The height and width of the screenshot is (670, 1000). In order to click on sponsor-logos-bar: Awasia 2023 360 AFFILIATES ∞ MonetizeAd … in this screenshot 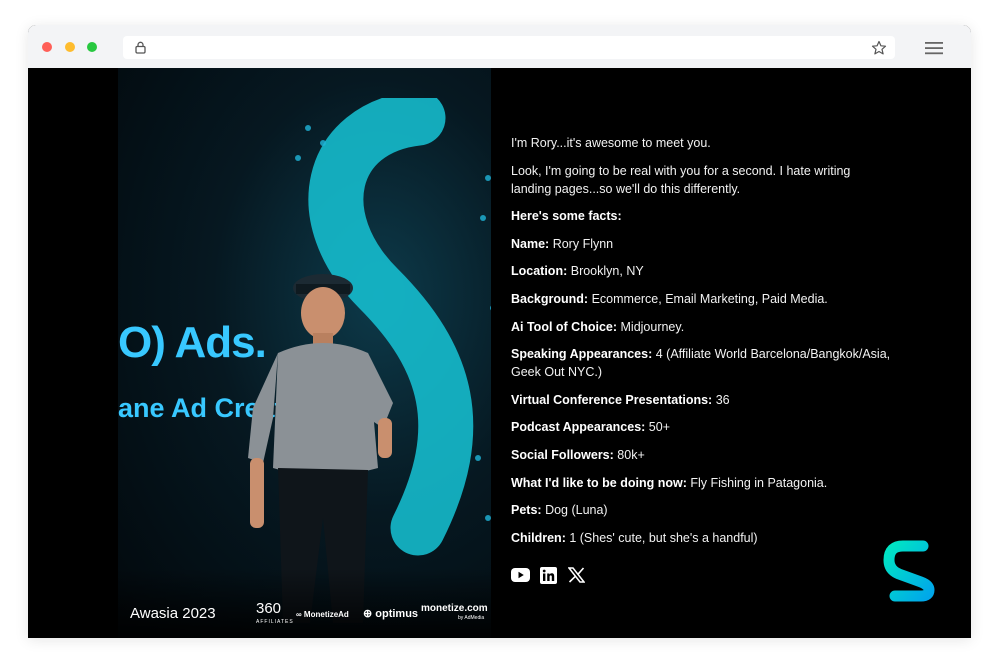, I will do `click(304, 603)`.